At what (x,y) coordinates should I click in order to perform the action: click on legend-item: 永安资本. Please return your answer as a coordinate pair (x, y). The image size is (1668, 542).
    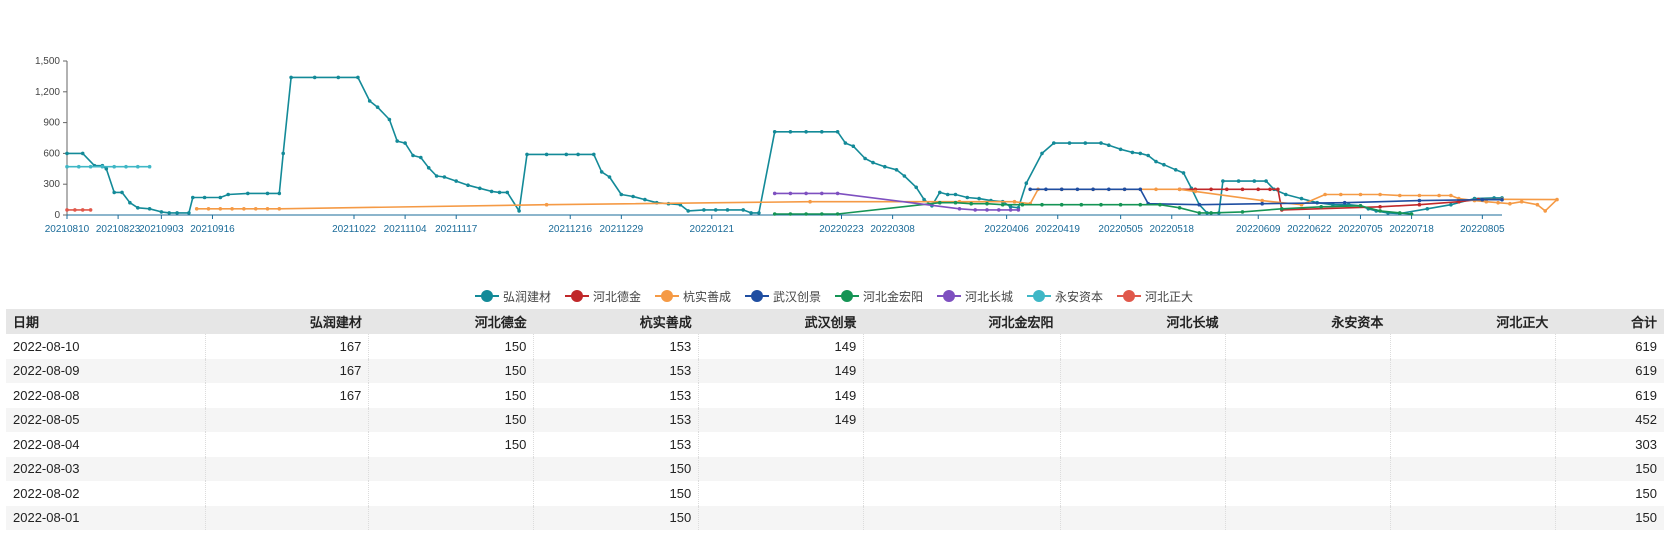
    Looking at the image, I should click on (1065, 296).